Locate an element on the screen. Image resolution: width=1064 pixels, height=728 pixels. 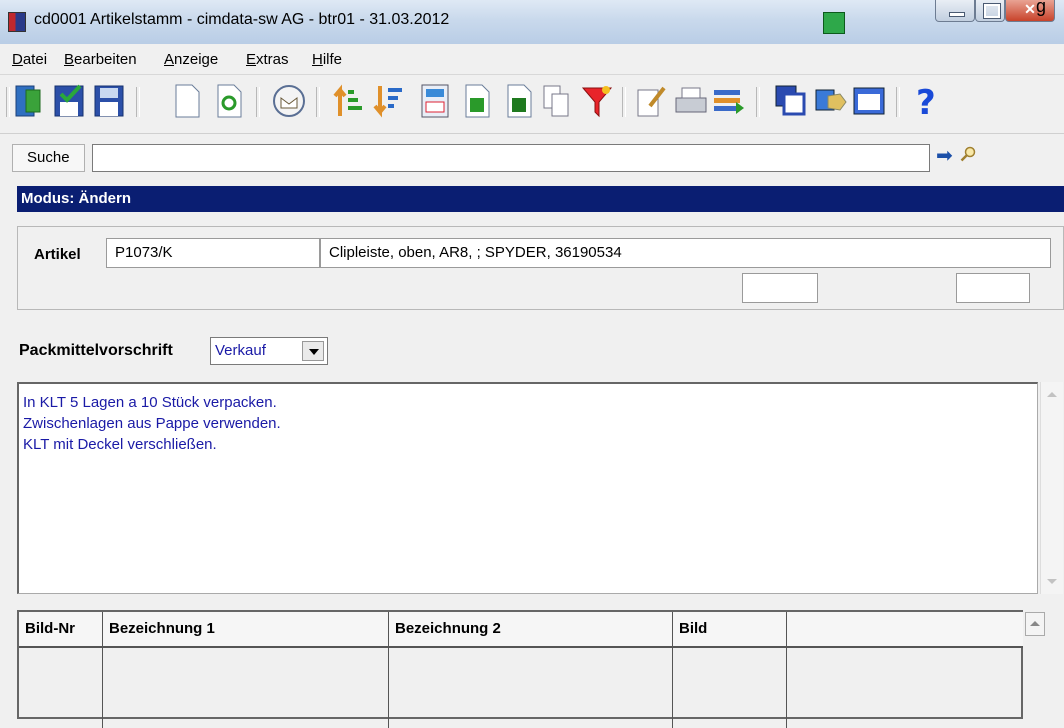
tag-icon is located at coordinates (831, 101).